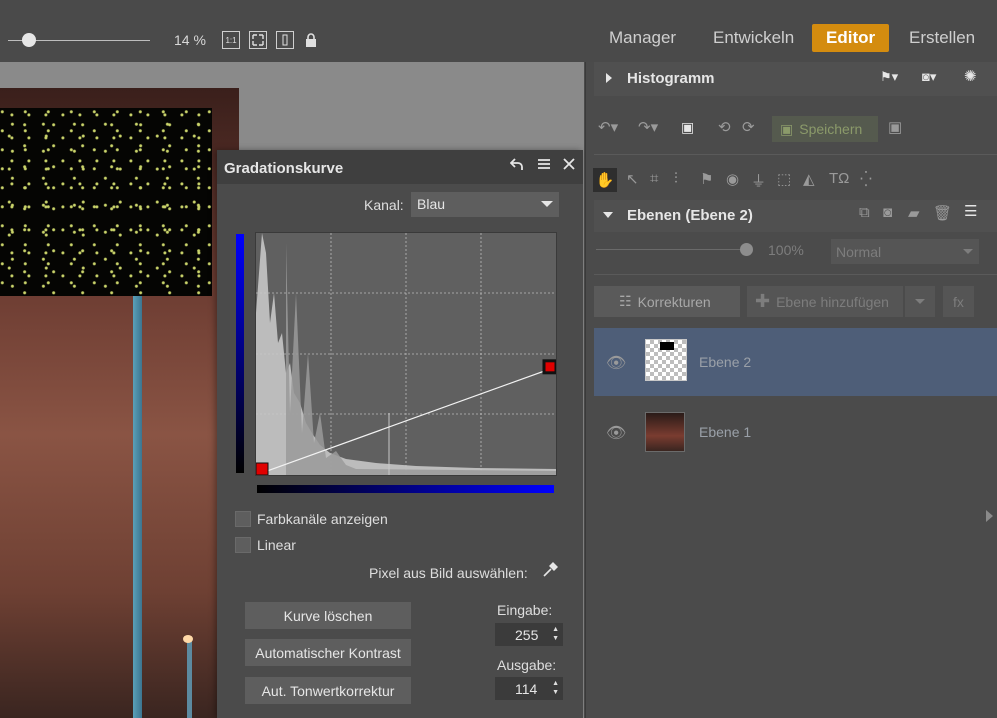 Image resolution: width=997 pixels, height=718 pixels. What do you see at coordinates (970, 211) in the screenshot?
I see `layers-menu-icon: ☰` at bounding box center [970, 211].